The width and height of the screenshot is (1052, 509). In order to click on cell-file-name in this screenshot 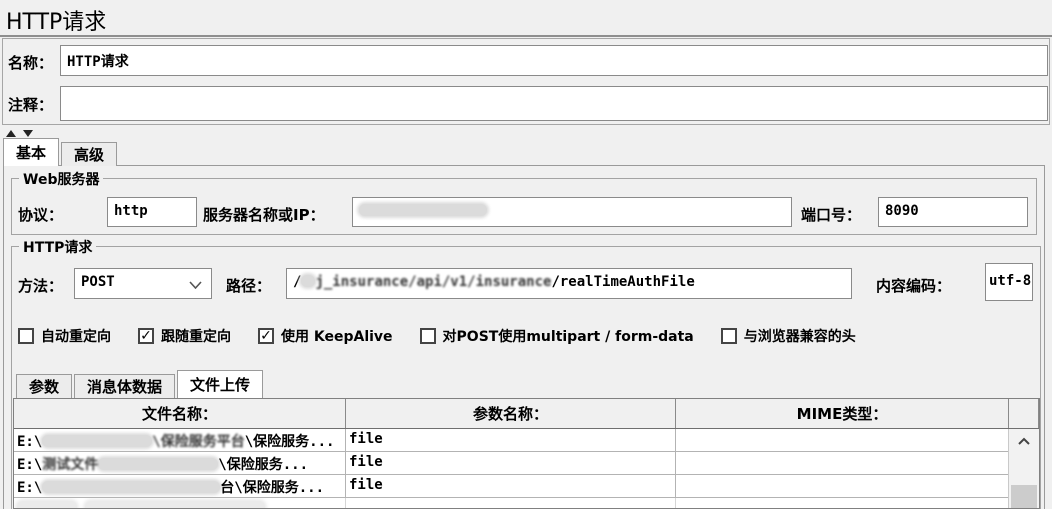, I will do `click(180, 503)`.